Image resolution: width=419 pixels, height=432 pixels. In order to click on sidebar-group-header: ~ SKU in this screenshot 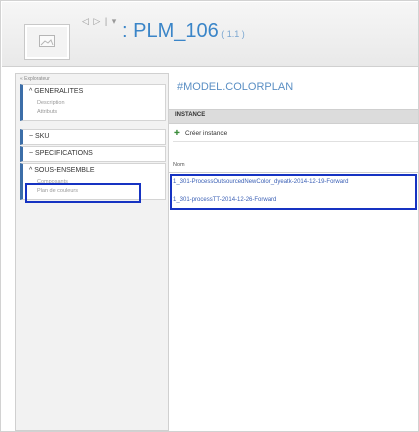, I will do `click(94, 137)`.